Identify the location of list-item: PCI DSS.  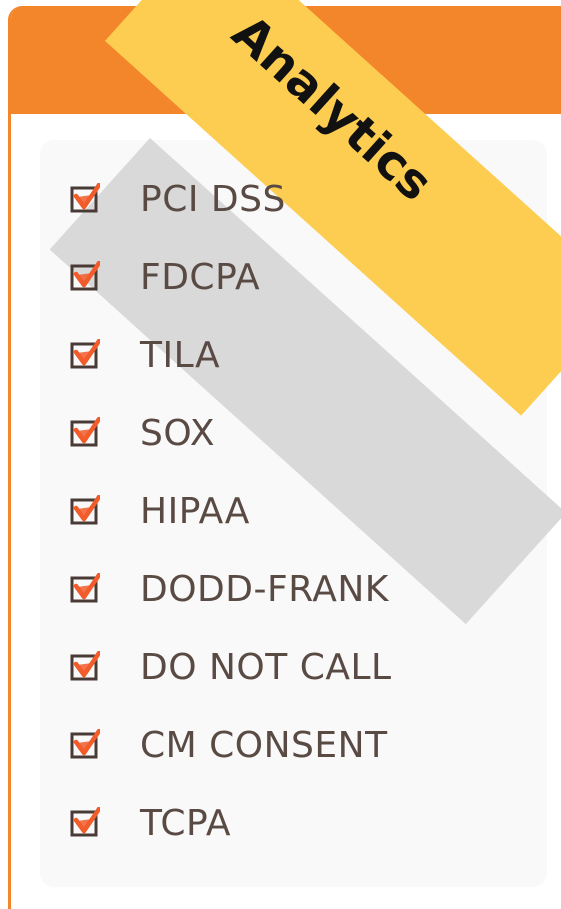
(231, 199).